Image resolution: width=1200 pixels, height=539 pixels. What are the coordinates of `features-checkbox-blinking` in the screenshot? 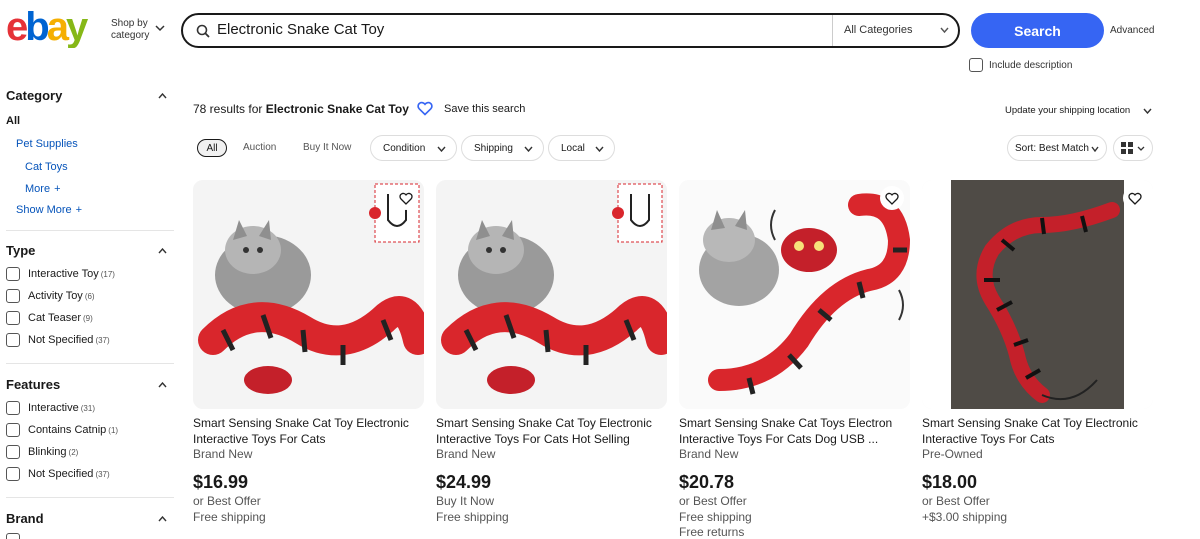 It's located at (13, 452).